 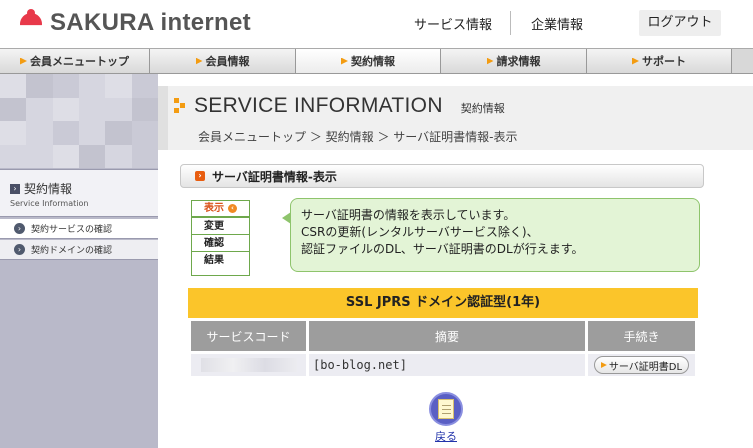 I want to click on certificate-download-button: サーバ証明書DL, so click(x=641, y=365).